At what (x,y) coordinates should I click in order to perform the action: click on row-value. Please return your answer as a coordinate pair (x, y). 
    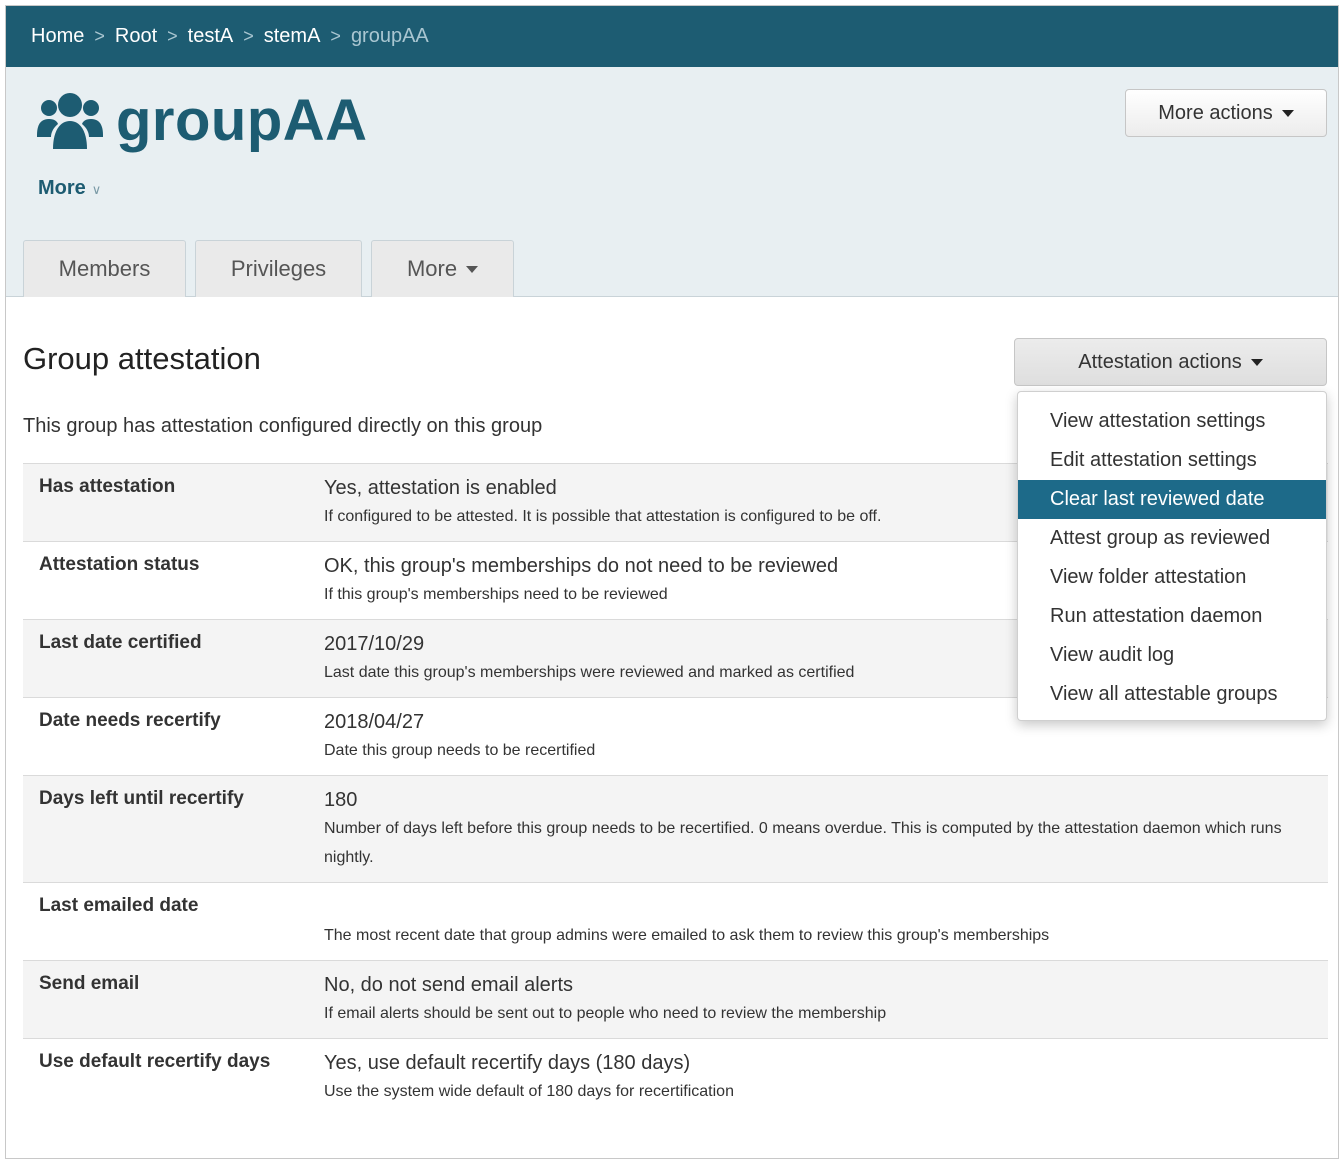
    Looking at the image, I should click on (826, 907).